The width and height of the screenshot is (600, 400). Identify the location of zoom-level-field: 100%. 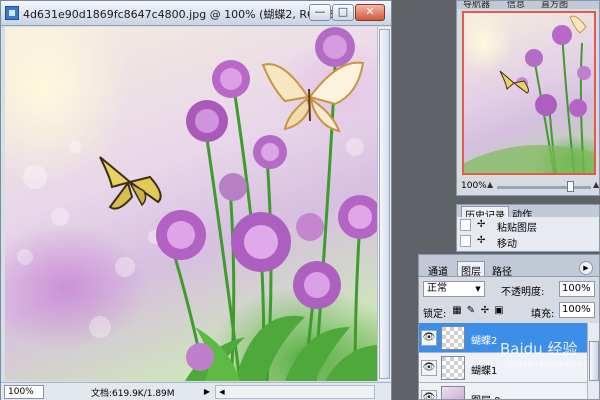
(24, 392).